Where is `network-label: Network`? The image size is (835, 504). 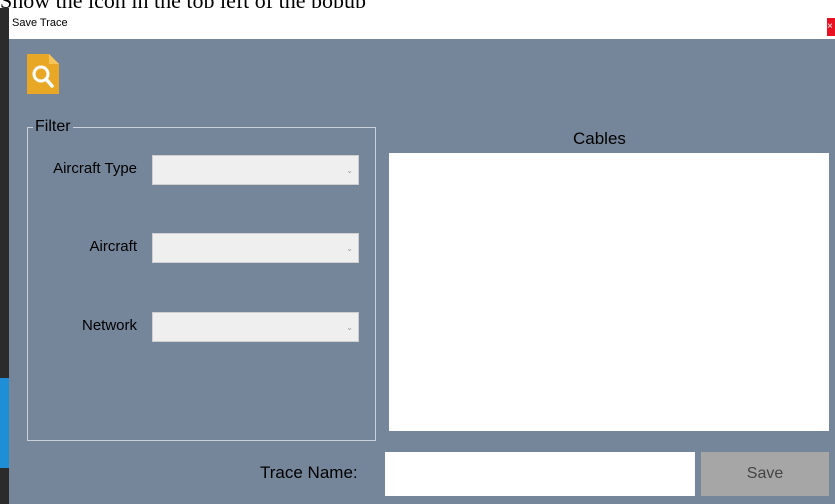 network-label: Network is located at coordinates (109, 325).